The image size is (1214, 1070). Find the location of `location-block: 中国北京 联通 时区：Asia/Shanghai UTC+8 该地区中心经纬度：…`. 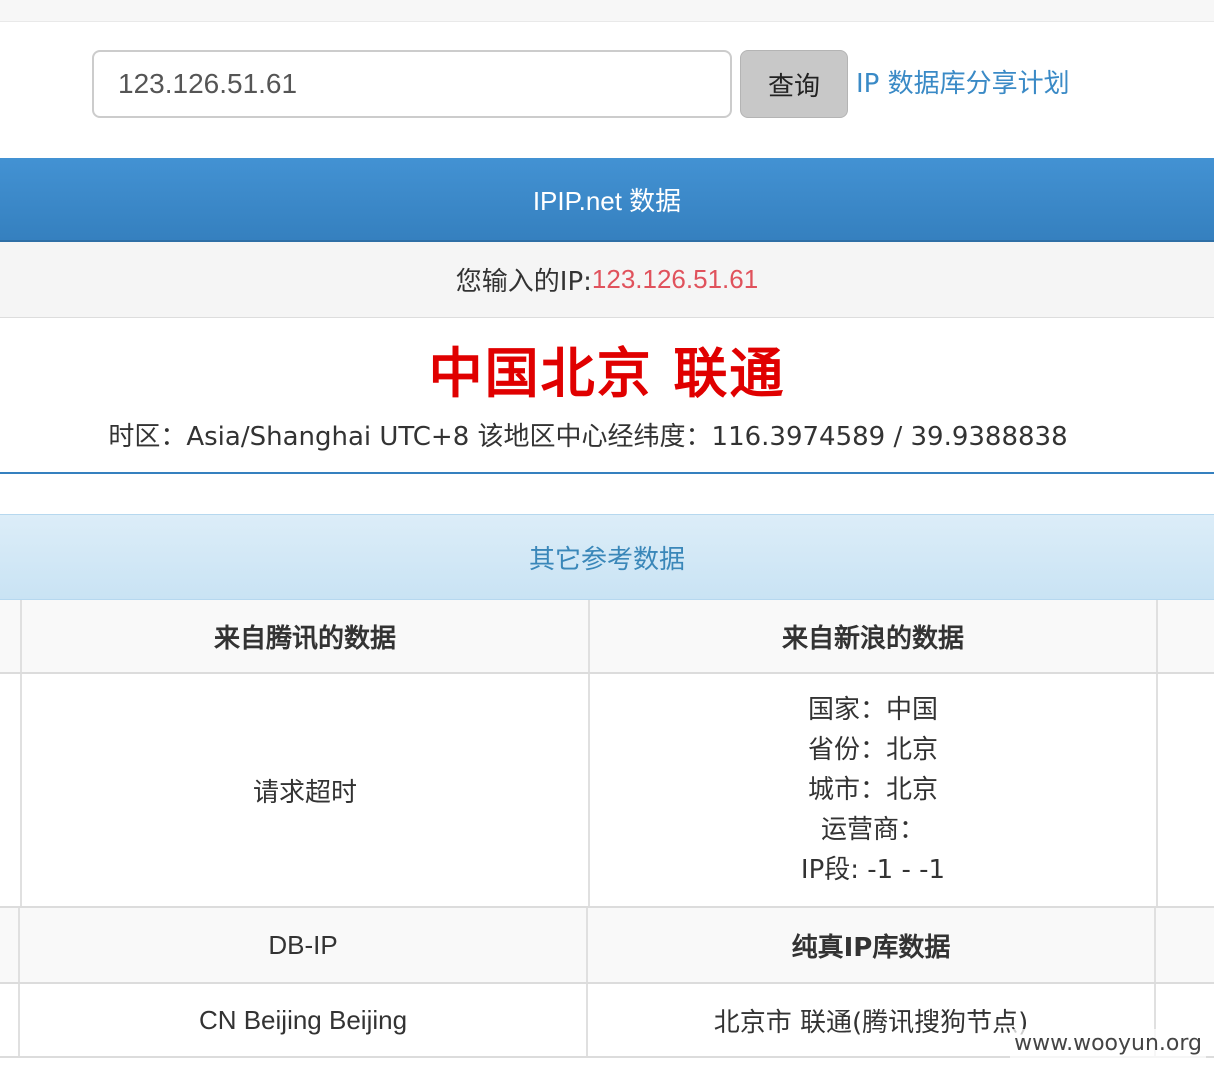

location-block: 中国北京 联通 时区：Asia/Shanghai UTC+8 该地区中心经纬度：… is located at coordinates (607, 396).